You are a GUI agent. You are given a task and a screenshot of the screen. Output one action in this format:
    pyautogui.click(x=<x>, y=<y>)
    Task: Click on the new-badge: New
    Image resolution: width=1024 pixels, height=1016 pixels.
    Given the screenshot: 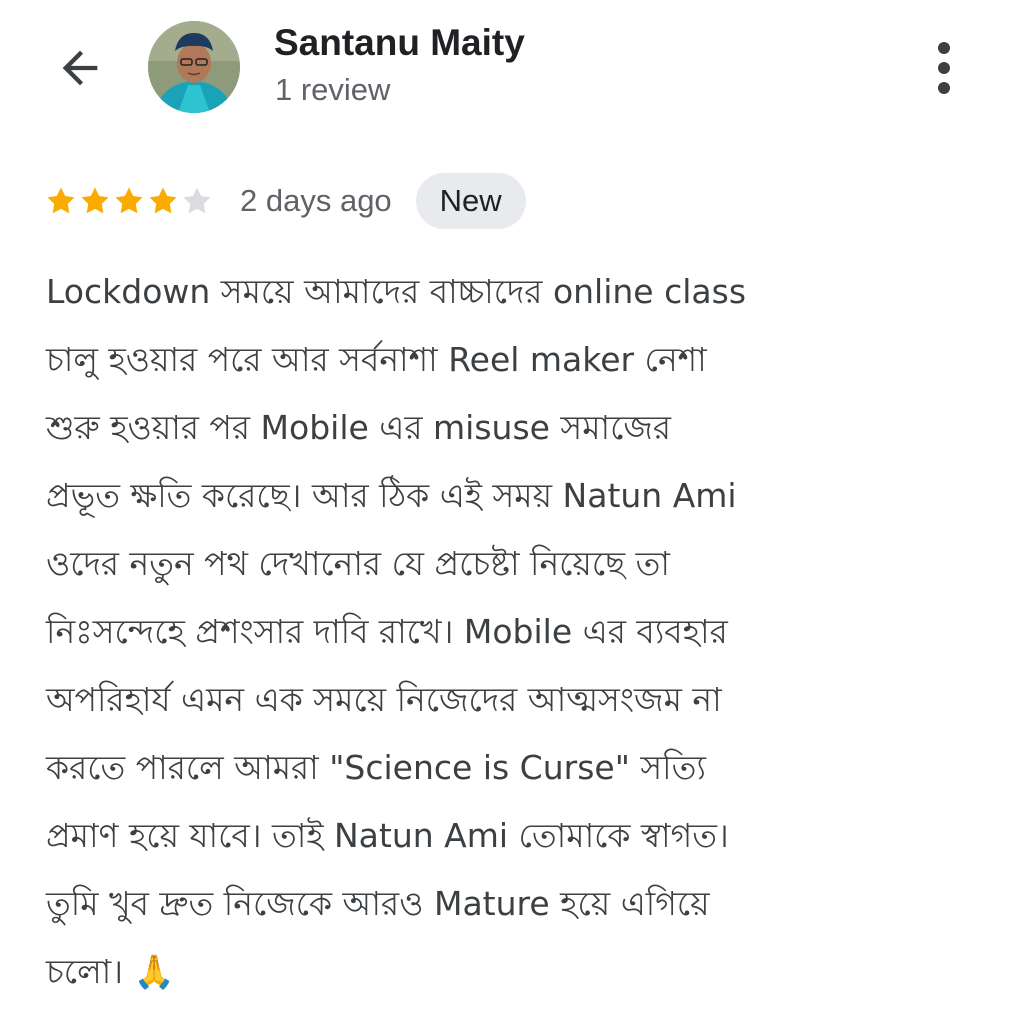 What is the action you would take?
    pyautogui.click(x=470, y=201)
    